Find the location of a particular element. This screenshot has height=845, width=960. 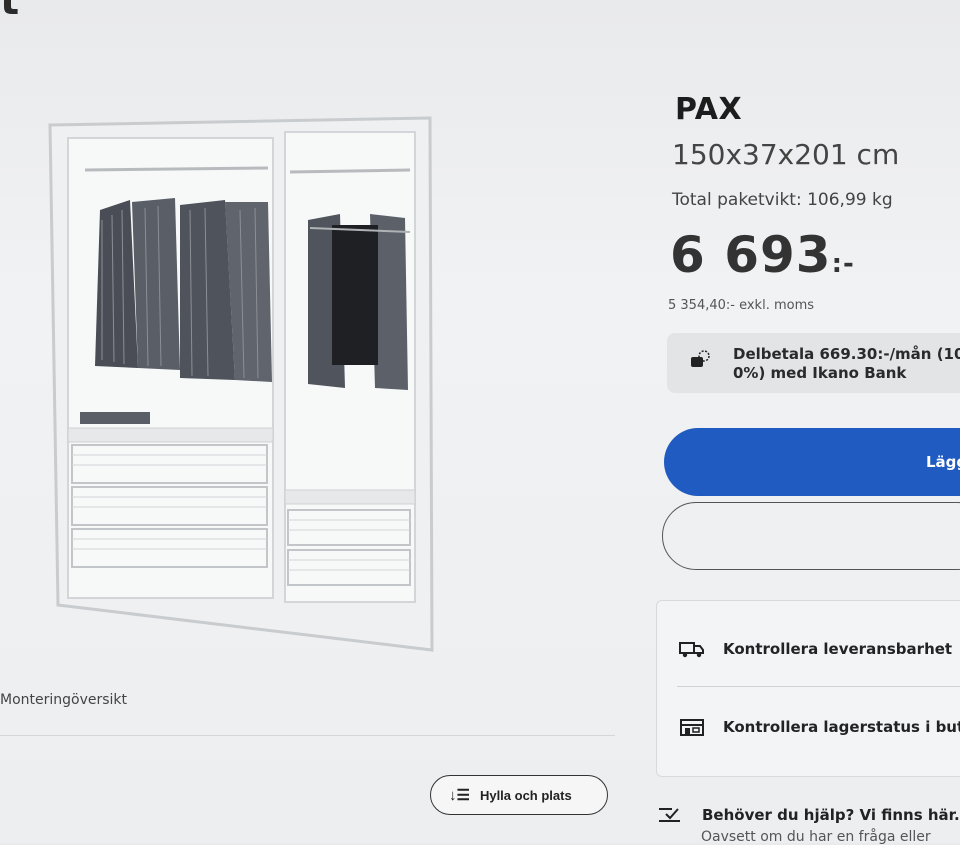

price-value: 6 693 is located at coordinates (751, 255).